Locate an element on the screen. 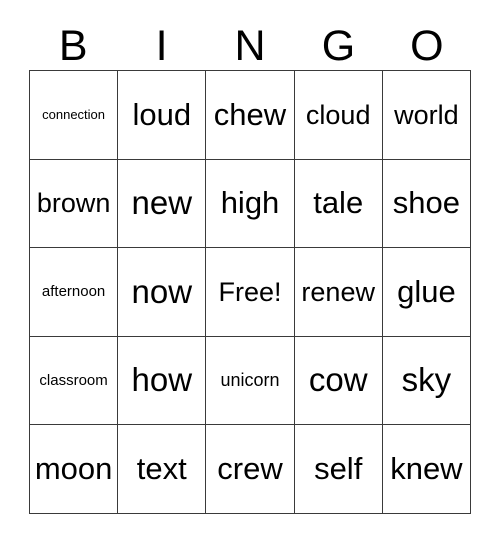  bingo-cell-o1: world is located at coordinates (426, 115).